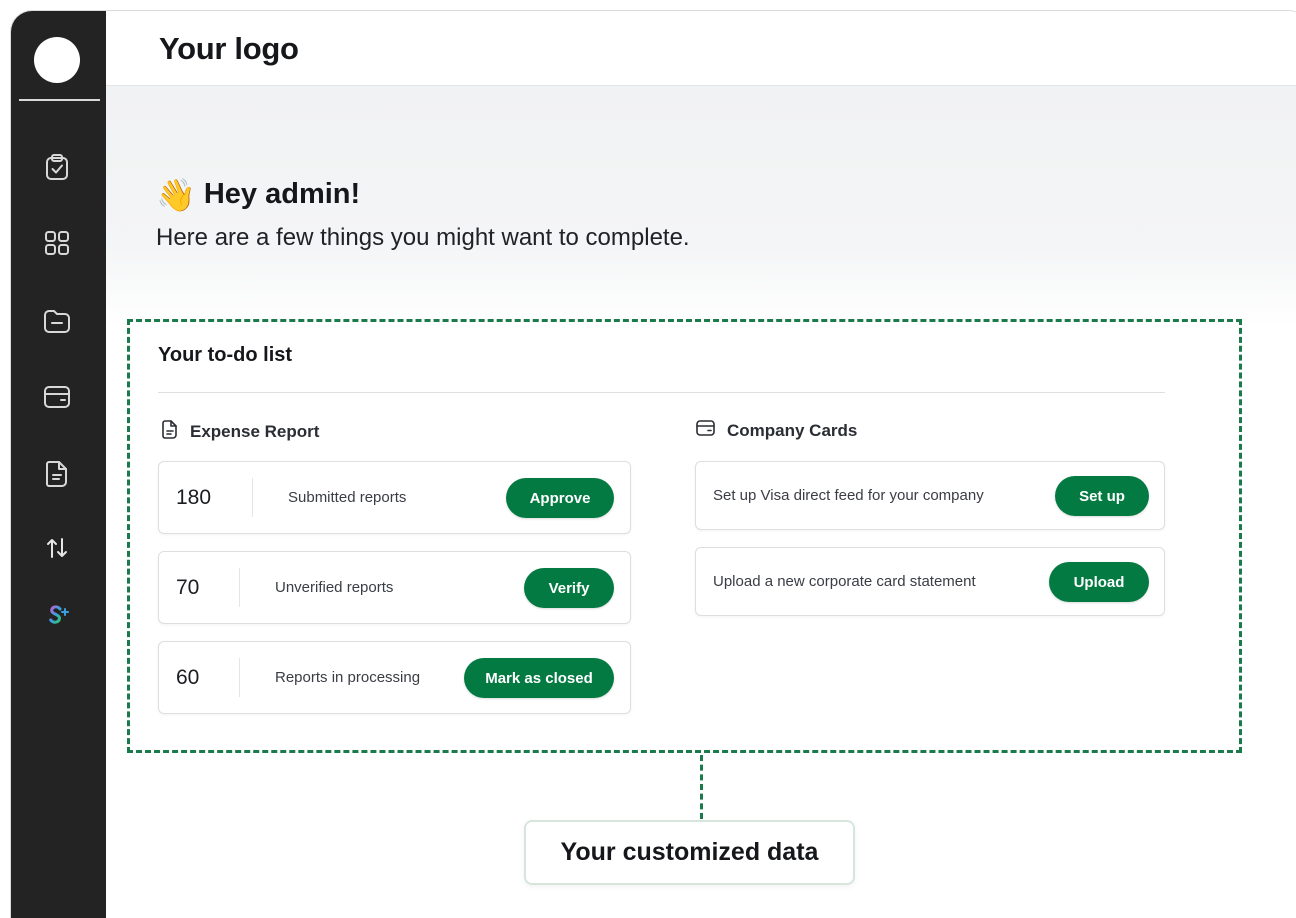 This screenshot has height=918, width=1296. Describe the element at coordinates (57, 548) in the screenshot. I see `transfer-arrows-icon` at that location.